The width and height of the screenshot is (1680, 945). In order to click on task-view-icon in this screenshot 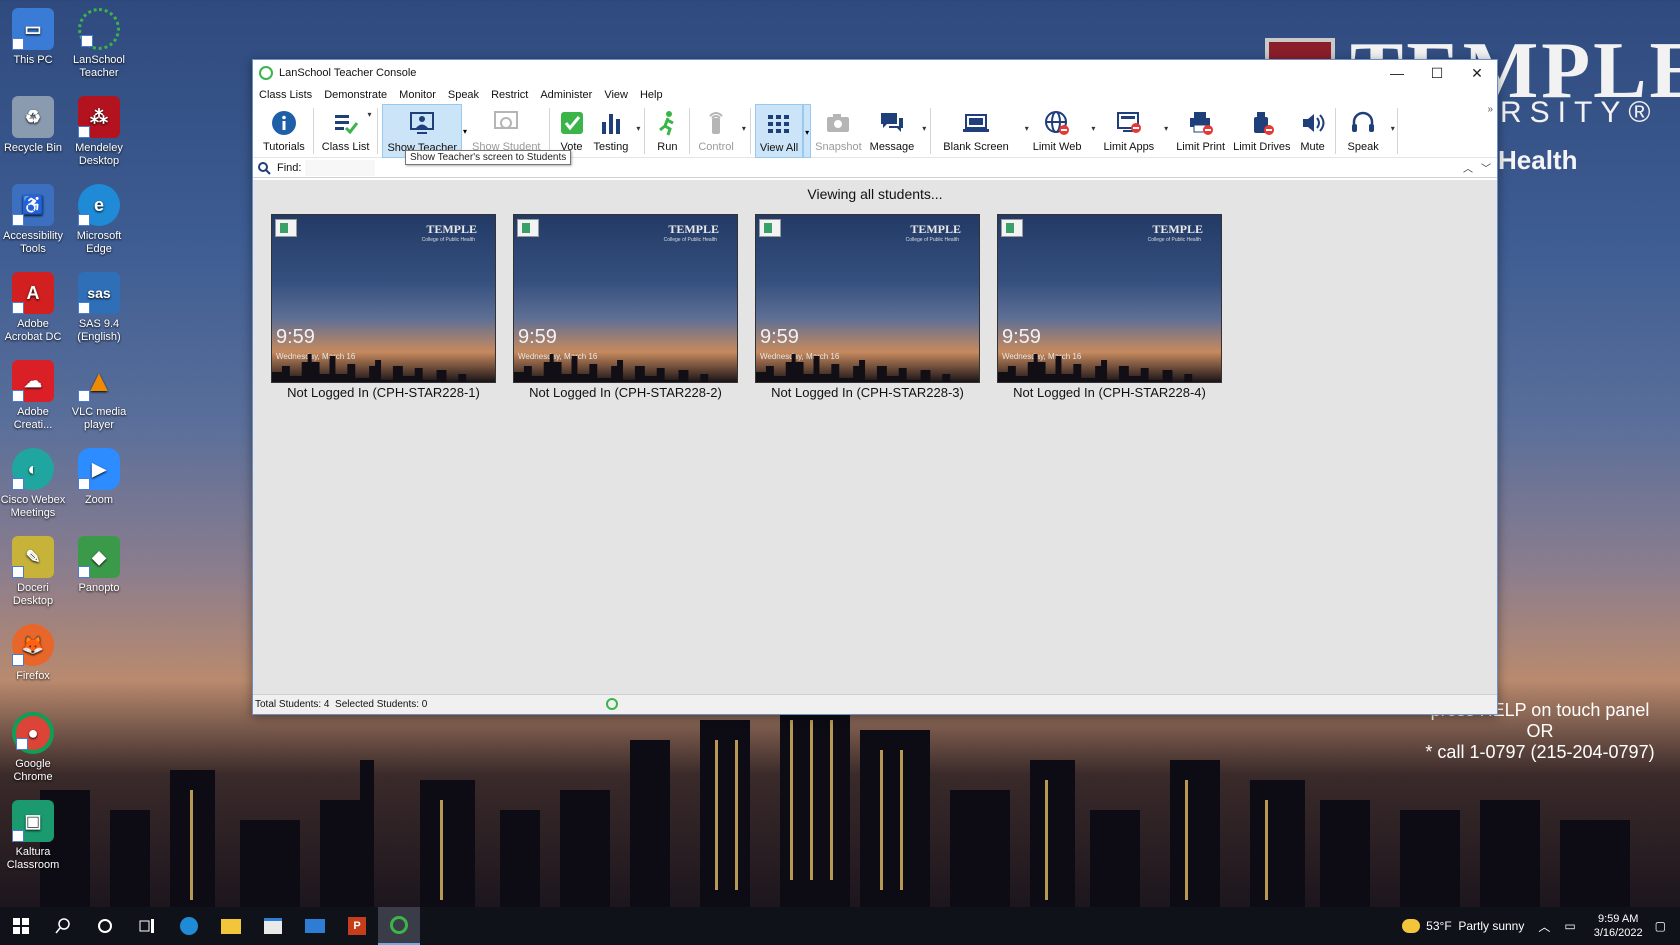, I will do `click(146, 926)`.